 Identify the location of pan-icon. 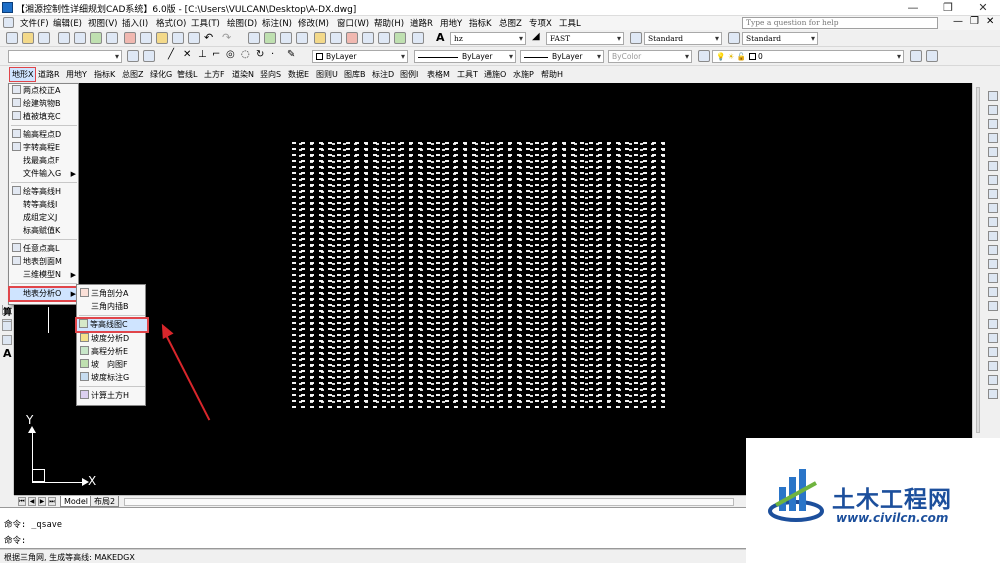
(254, 38).